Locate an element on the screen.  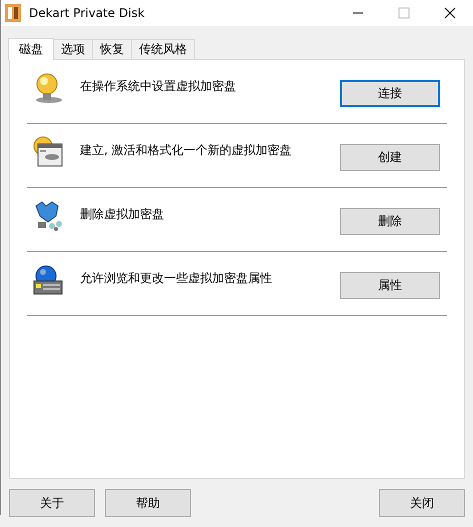
tab: 传统风格 is located at coordinates (163, 49).